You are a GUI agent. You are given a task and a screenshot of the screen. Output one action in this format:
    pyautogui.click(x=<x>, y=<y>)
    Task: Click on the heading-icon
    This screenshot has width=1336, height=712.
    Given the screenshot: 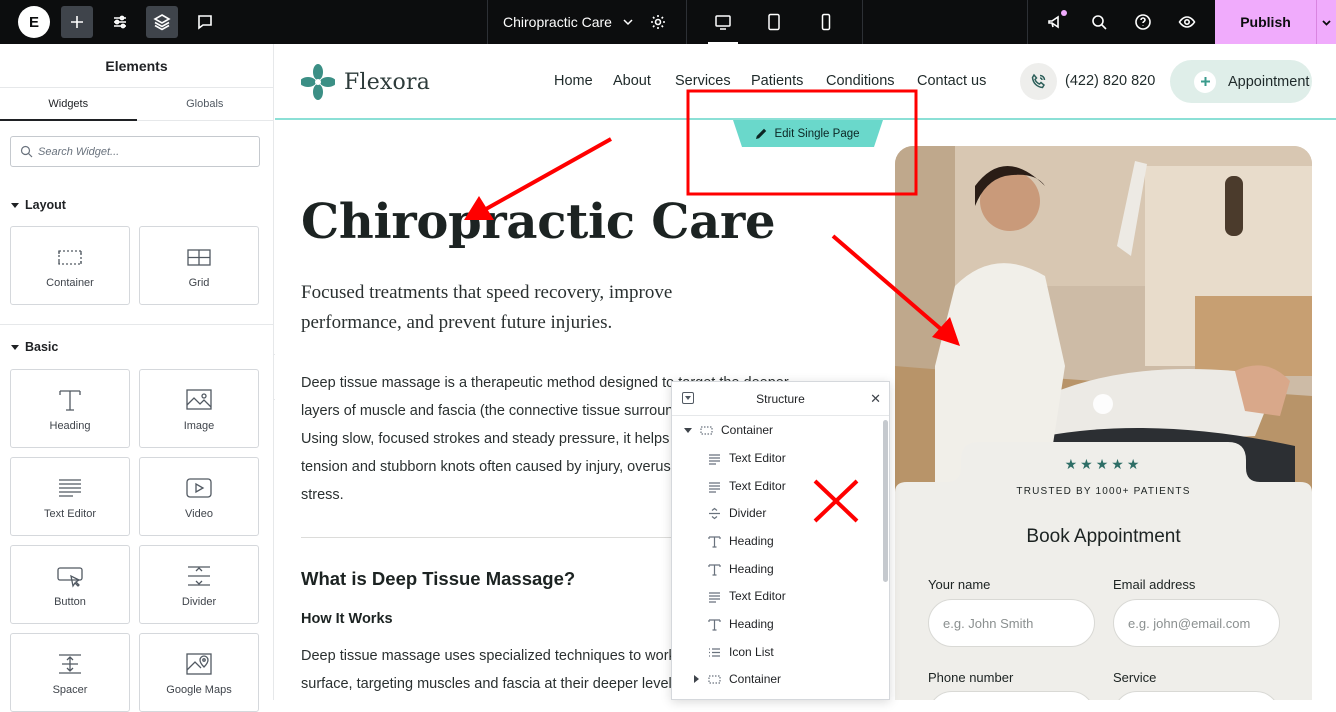 What is the action you would take?
    pyautogui.click(x=714, y=541)
    